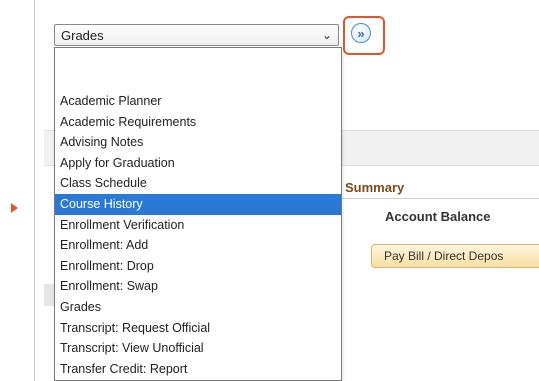 This screenshot has width=539, height=381. What do you see at coordinates (198, 163) in the screenshot?
I see `dropdown-option: Apply for Graduation` at bounding box center [198, 163].